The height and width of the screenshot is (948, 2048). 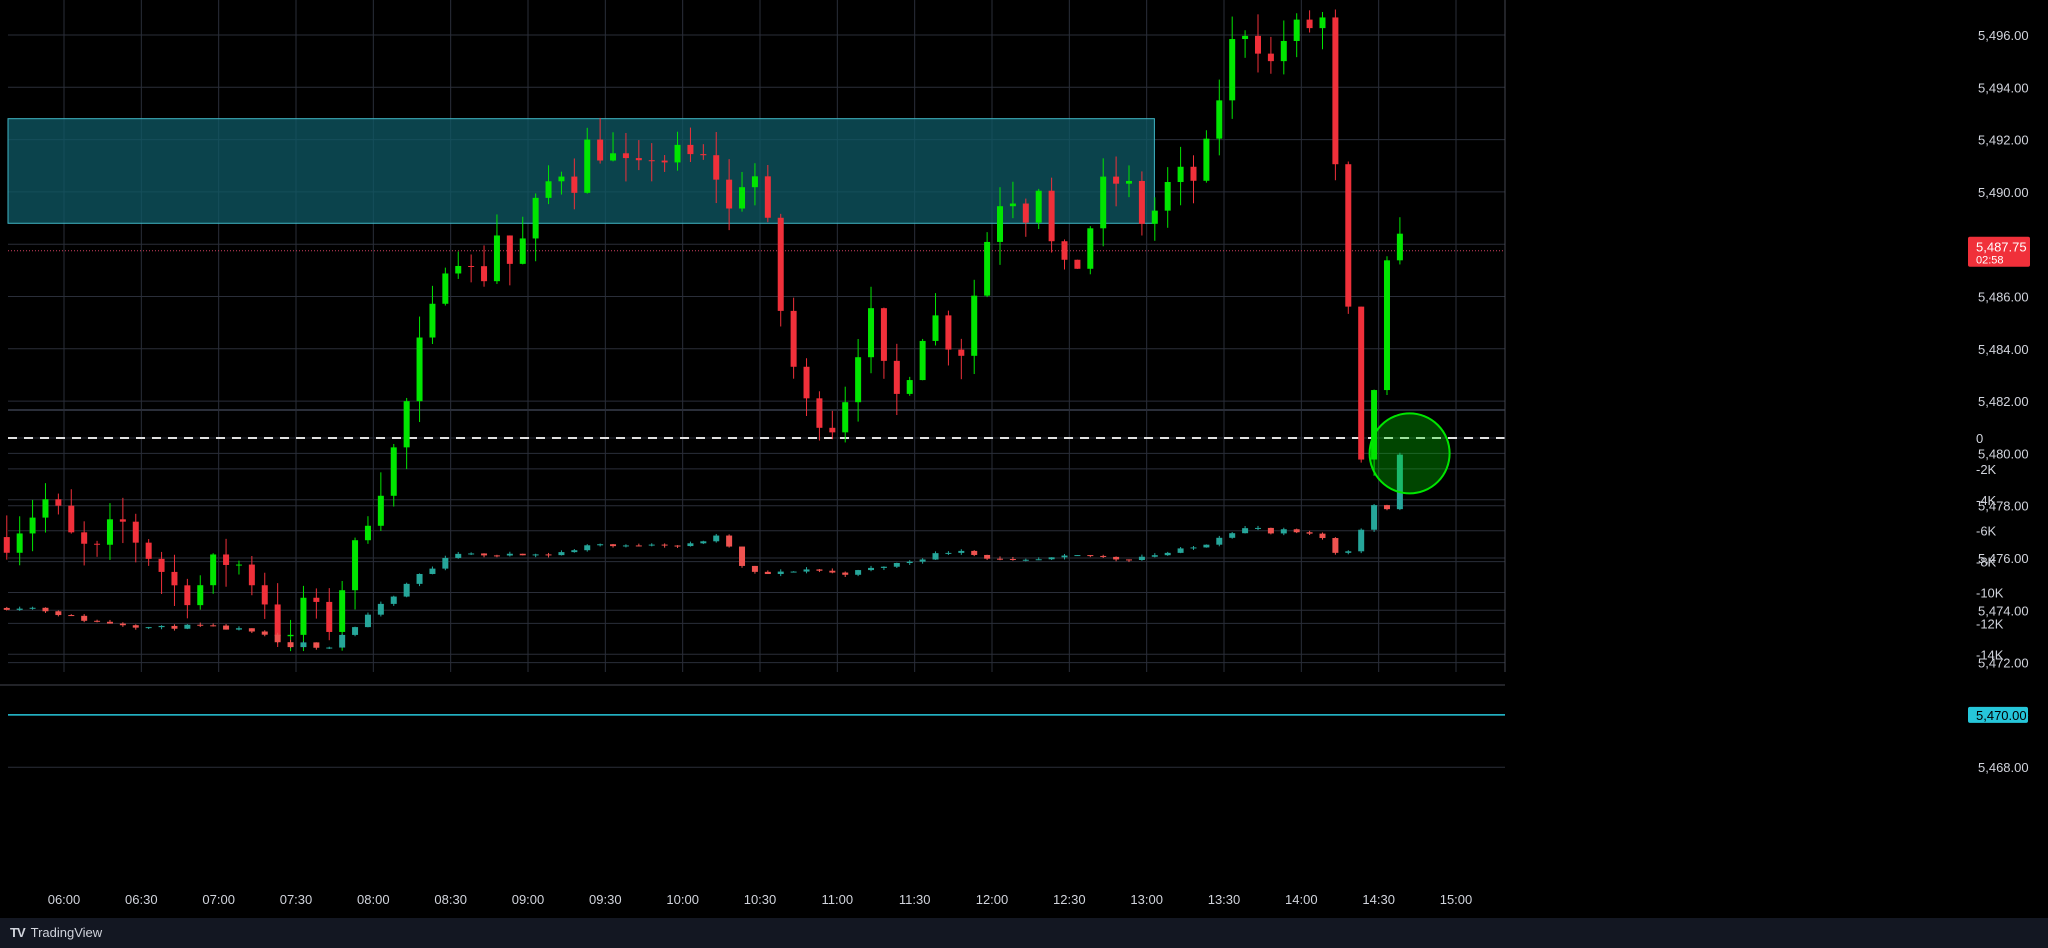 What do you see at coordinates (18, 932) in the screenshot?
I see `tradingview-logo-icon: TV` at bounding box center [18, 932].